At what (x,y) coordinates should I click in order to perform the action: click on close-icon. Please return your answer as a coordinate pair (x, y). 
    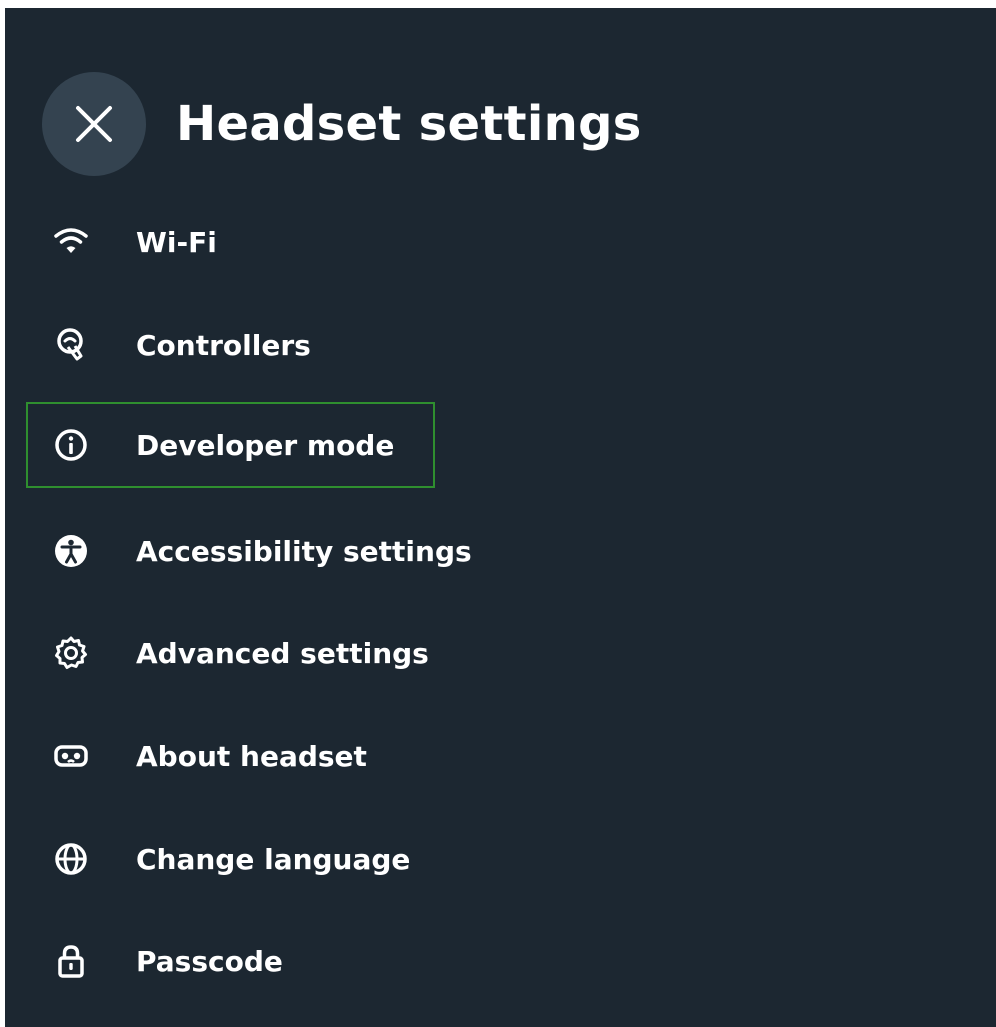
    Looking at the image, I should click on (94, 124).